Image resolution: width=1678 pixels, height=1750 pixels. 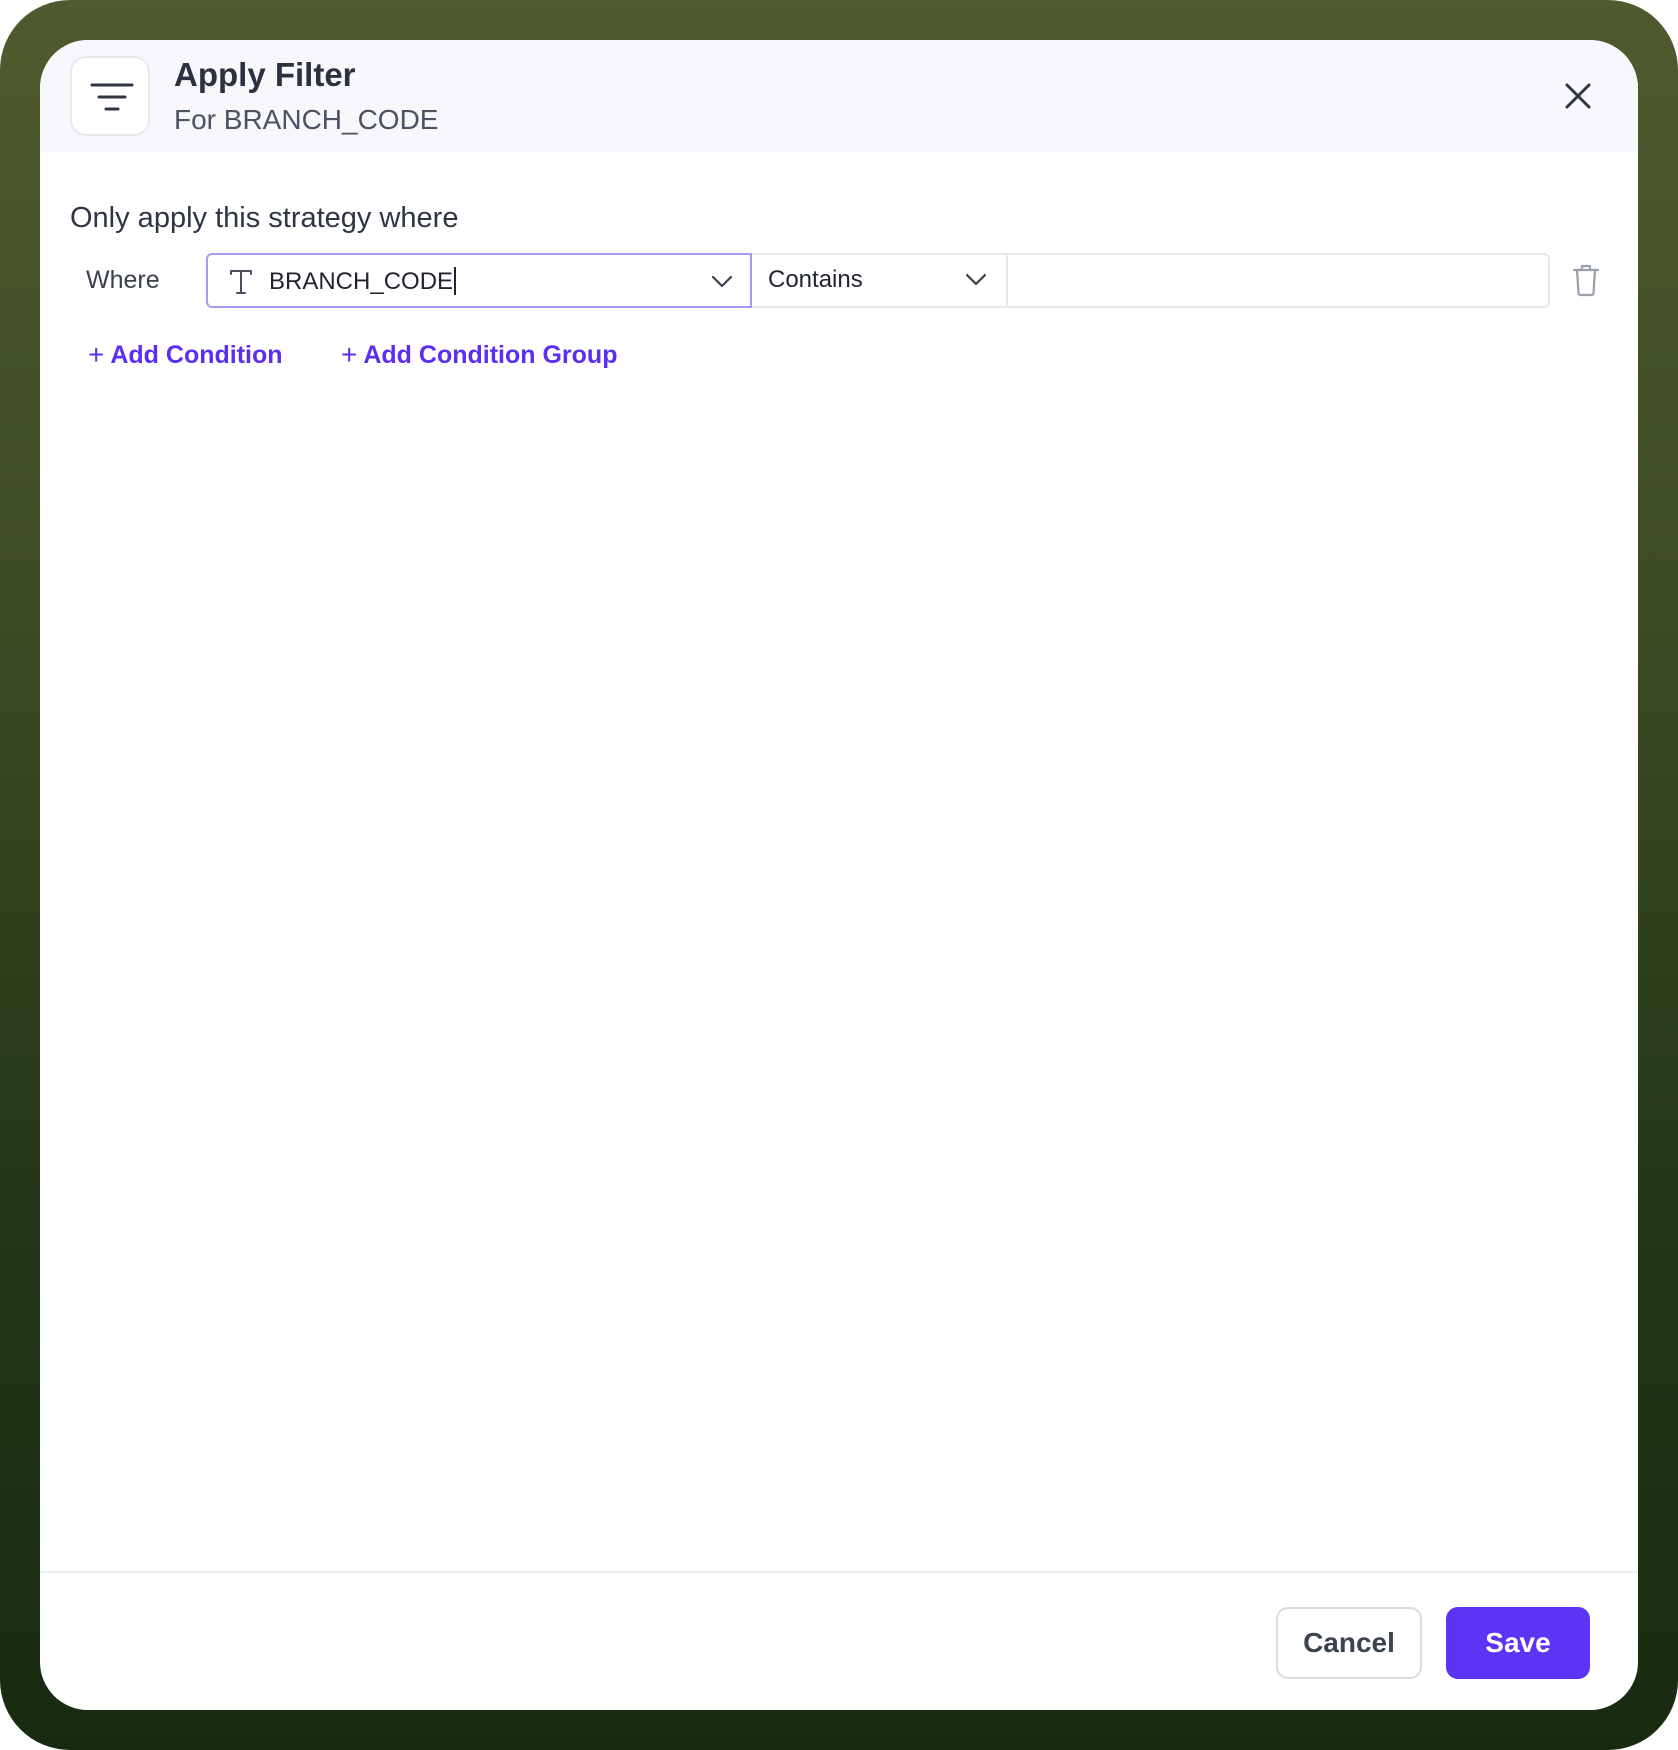 What do you see at coordinates (110, 96) in the screenshot?
I see `filter-icon` at bounding box center [110, 96].